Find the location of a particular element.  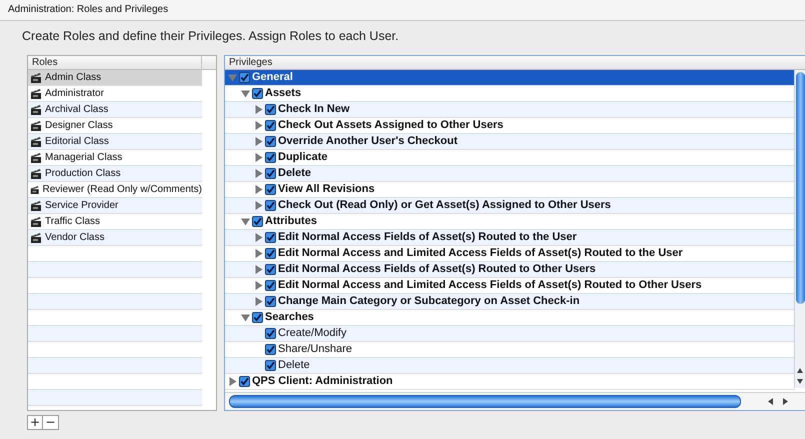

privilege-row: Share/Unshare is located at coordinates (510, 350).